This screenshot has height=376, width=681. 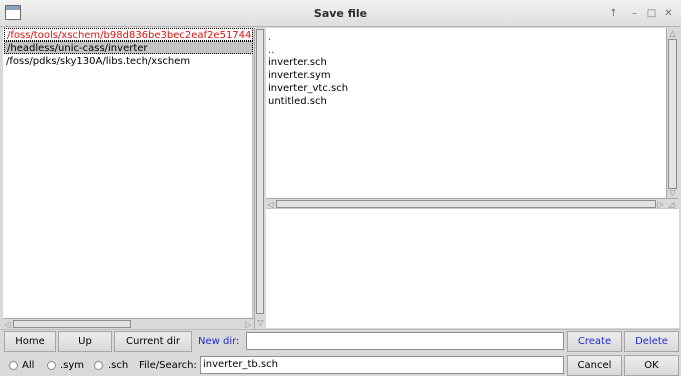 What do you see at coordinates (168, 365) in the screenshot?
I see `file-search-label: File/Search:` at bounding box center [168, 365].